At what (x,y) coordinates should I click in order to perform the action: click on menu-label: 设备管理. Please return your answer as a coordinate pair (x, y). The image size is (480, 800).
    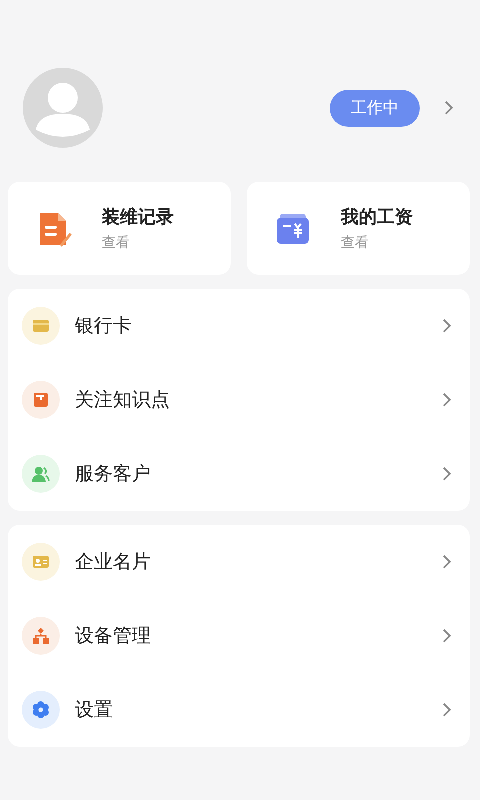
    Looking at the image, I should click on (113, 636).